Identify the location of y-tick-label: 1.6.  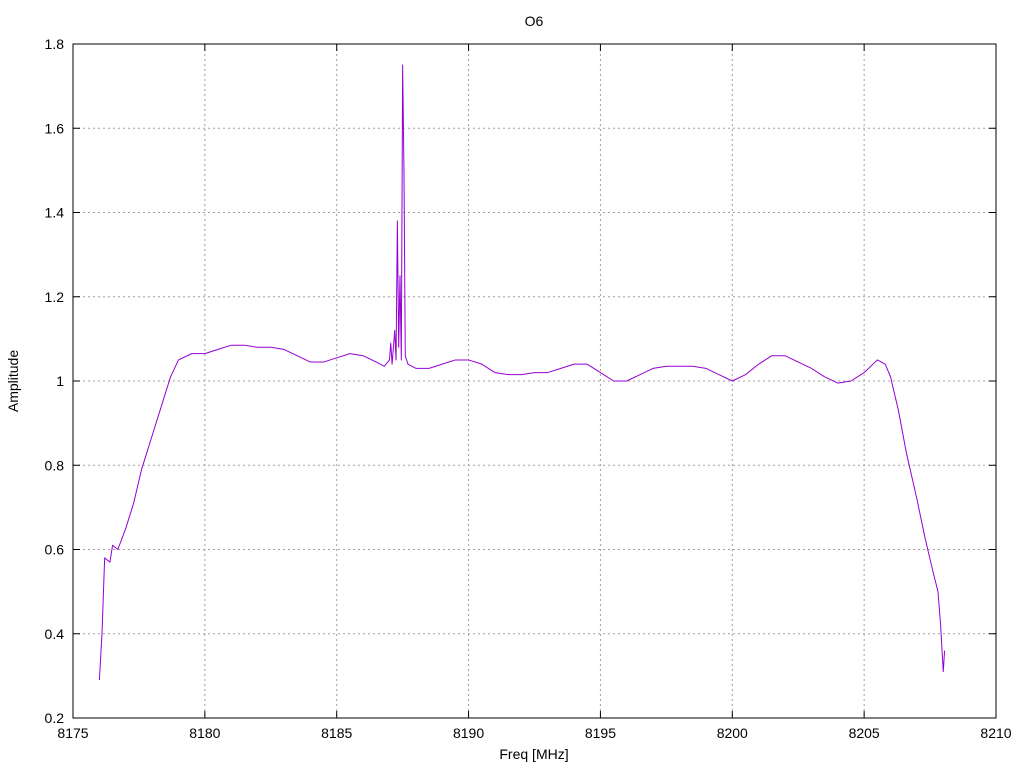
(55, 128).